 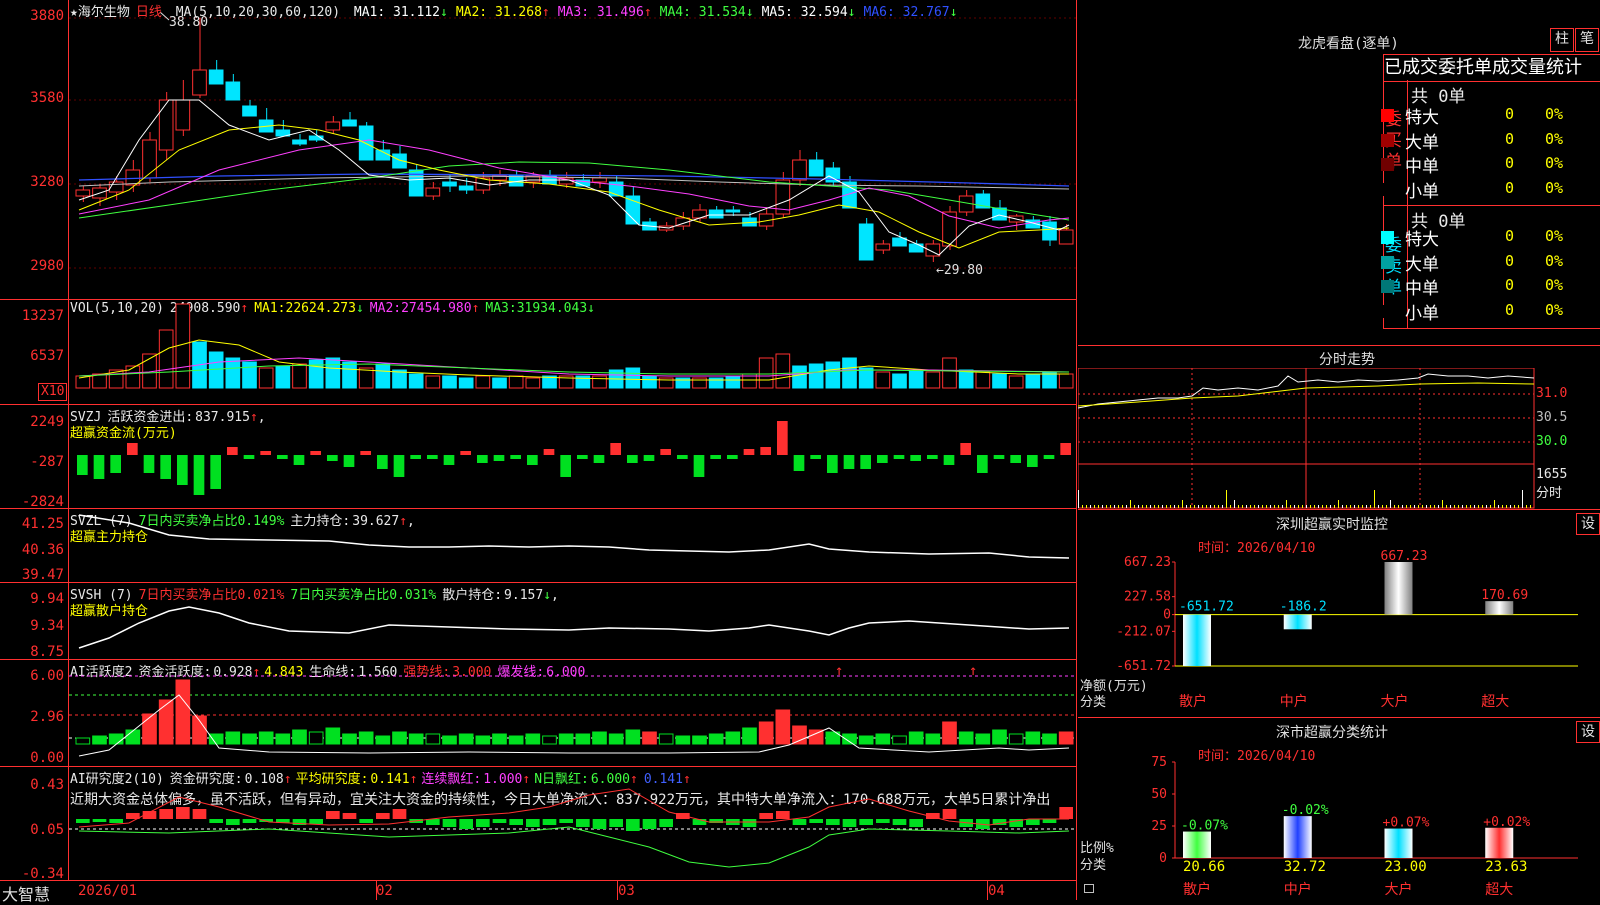 What do you see at coordinates (574, 346) in the screenshot?
I see `volume-bars` at bounding box center [574, 346].